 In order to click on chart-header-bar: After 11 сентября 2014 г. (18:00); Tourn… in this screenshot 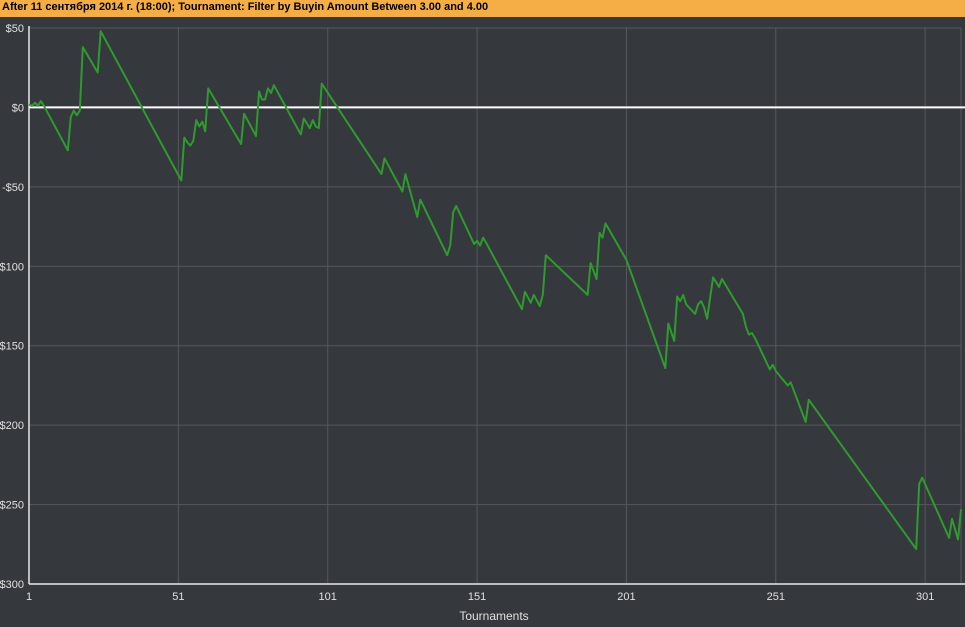, I will do `click(482, 8)`.